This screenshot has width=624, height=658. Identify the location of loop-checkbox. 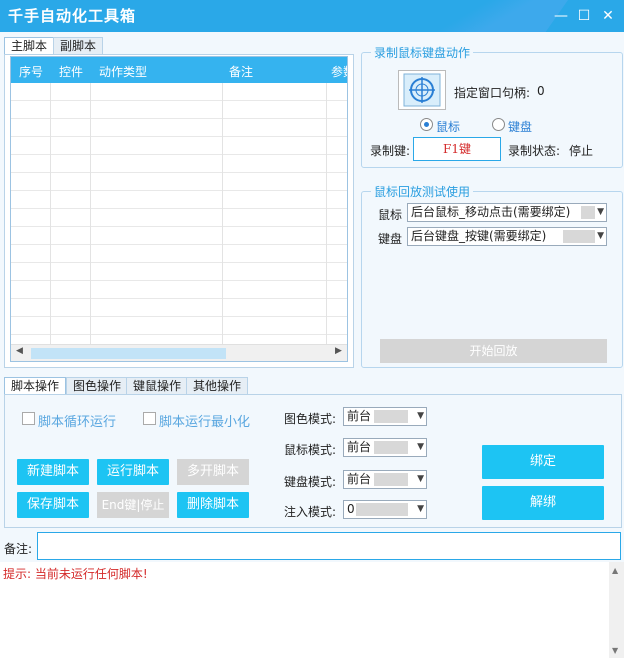
(28, 418).